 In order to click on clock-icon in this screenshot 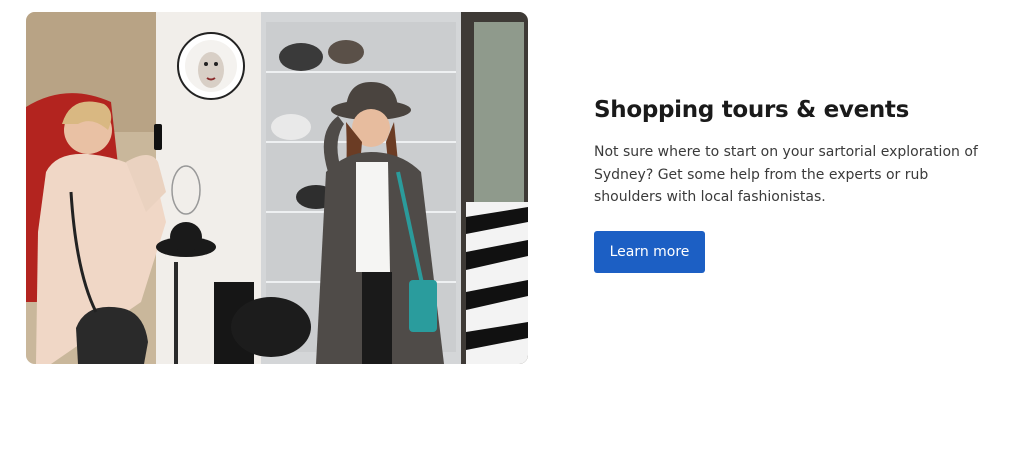, I will do `click(211, 66)`.